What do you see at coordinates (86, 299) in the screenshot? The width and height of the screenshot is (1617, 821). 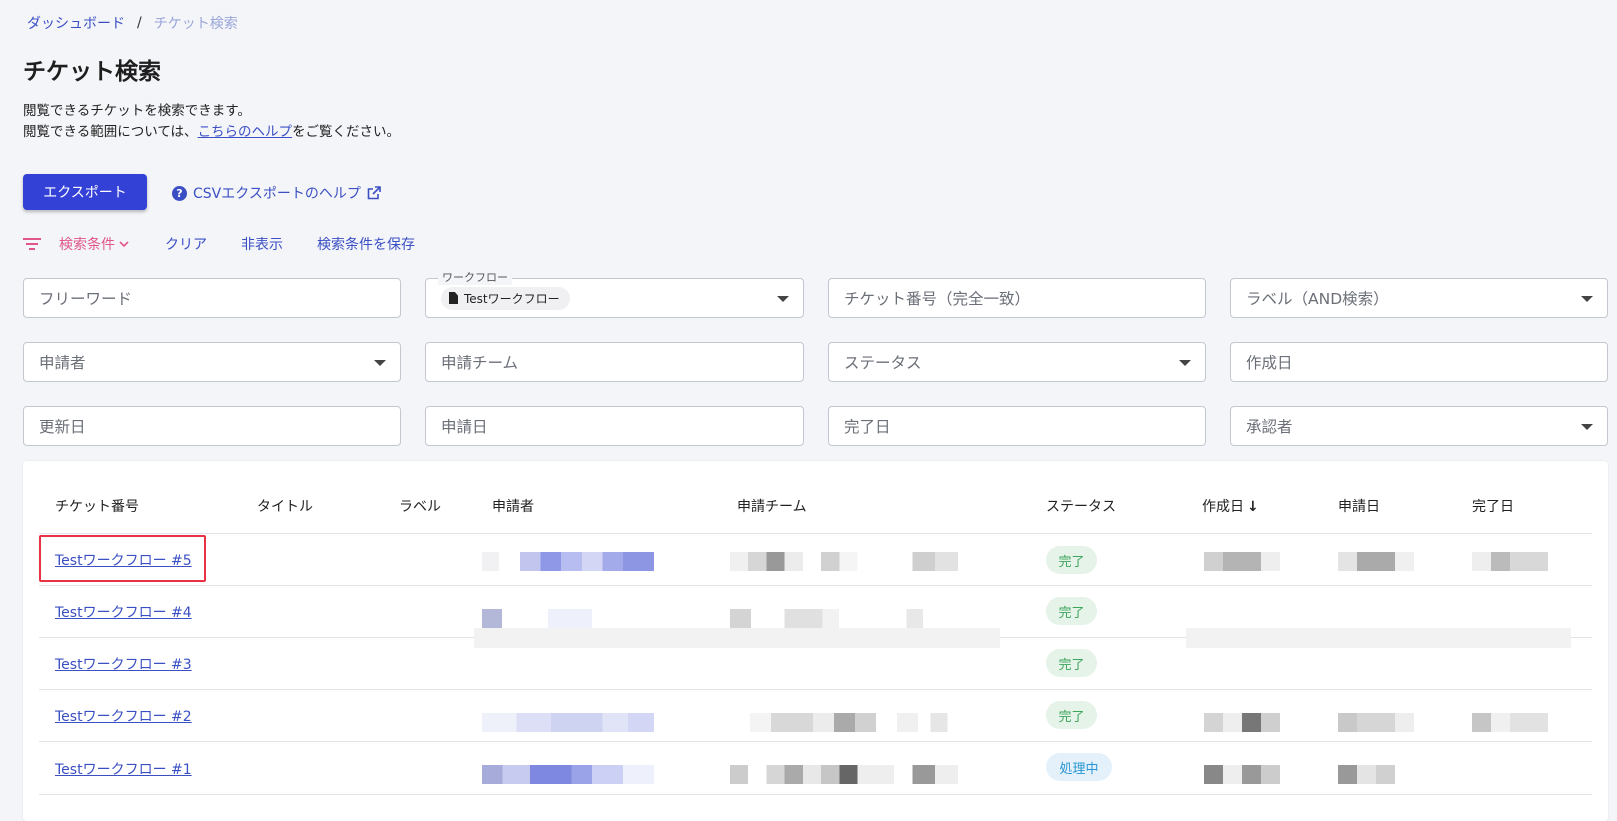 I see `freeword-placeholder: フリーワード` at bounding box center [86, 299].